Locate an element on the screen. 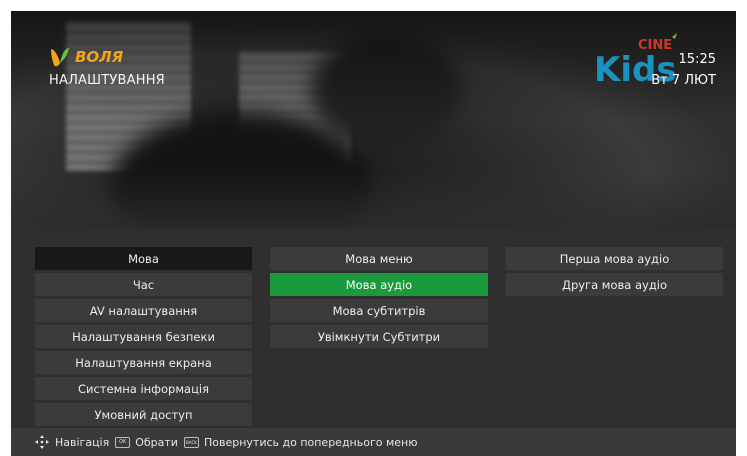  audio-language-column: Перша мова аудіо Друга мова аудіо is located at coordinates (614, 273).